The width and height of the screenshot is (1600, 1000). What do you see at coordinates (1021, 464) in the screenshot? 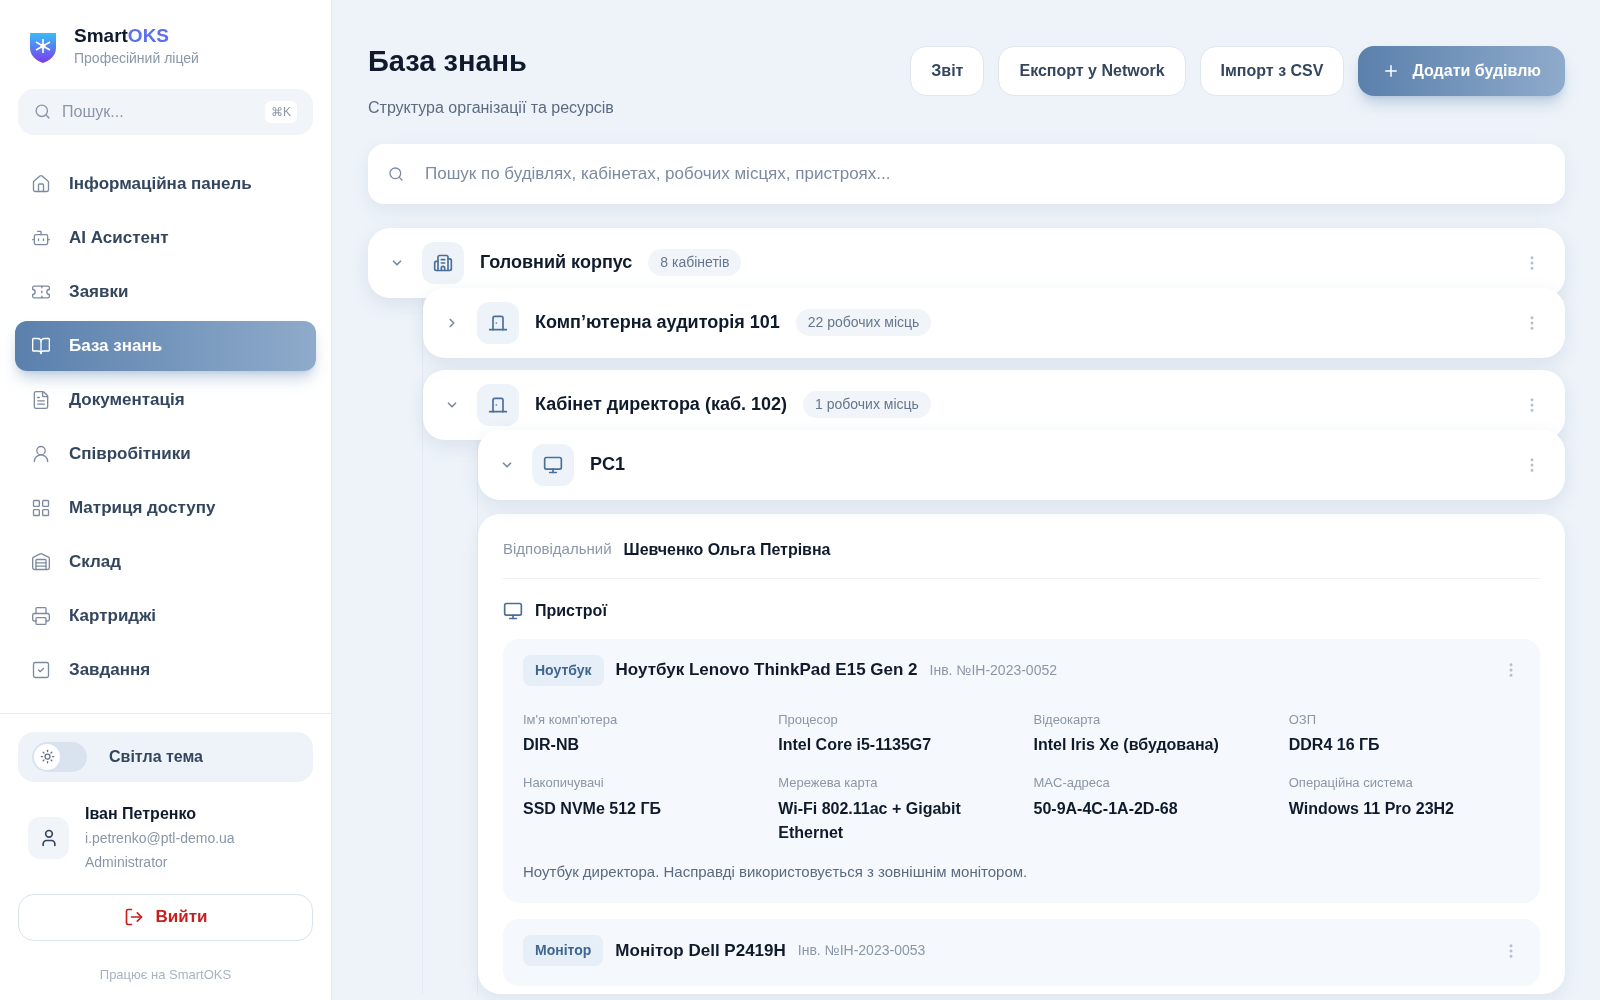
I see `tree-row: PC1` at bounding box center [1021, 464].